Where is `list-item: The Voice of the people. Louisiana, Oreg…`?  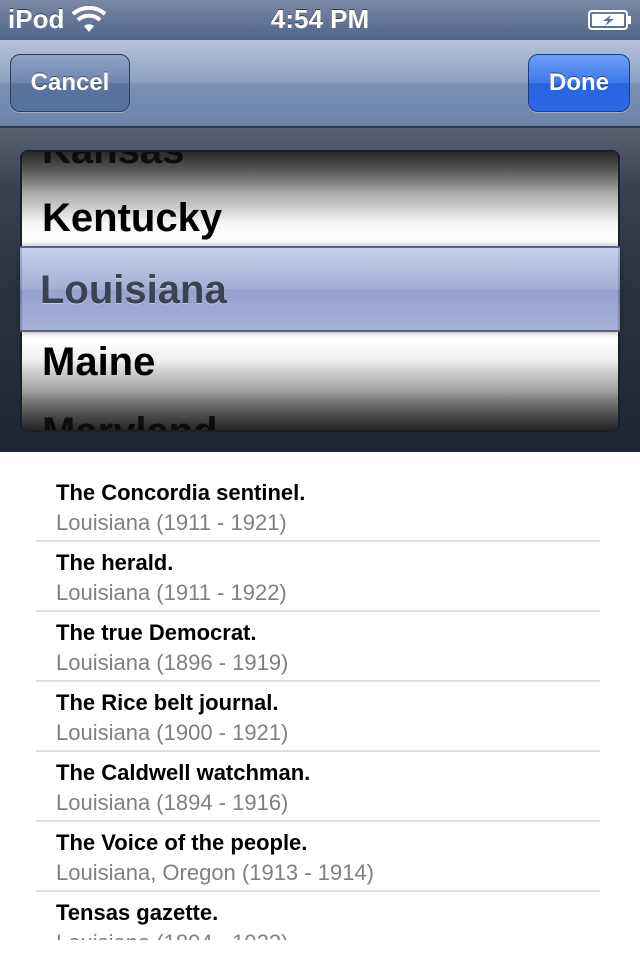 list-item: The Voice of the people. Louisiana, Oreg… is located at coordinates (318, 857).